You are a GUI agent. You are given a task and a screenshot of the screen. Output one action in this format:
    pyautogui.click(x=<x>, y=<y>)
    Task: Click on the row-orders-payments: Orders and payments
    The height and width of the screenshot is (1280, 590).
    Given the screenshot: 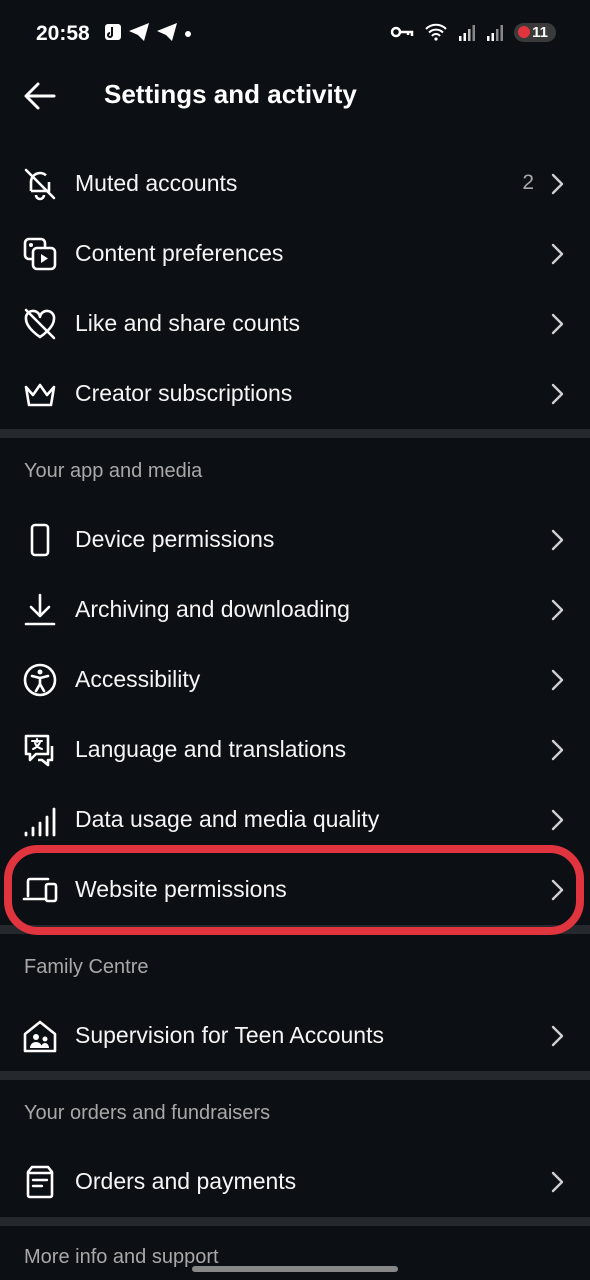 What is the action you would take?
    pyautogui.click(x=295, y=1182)
    